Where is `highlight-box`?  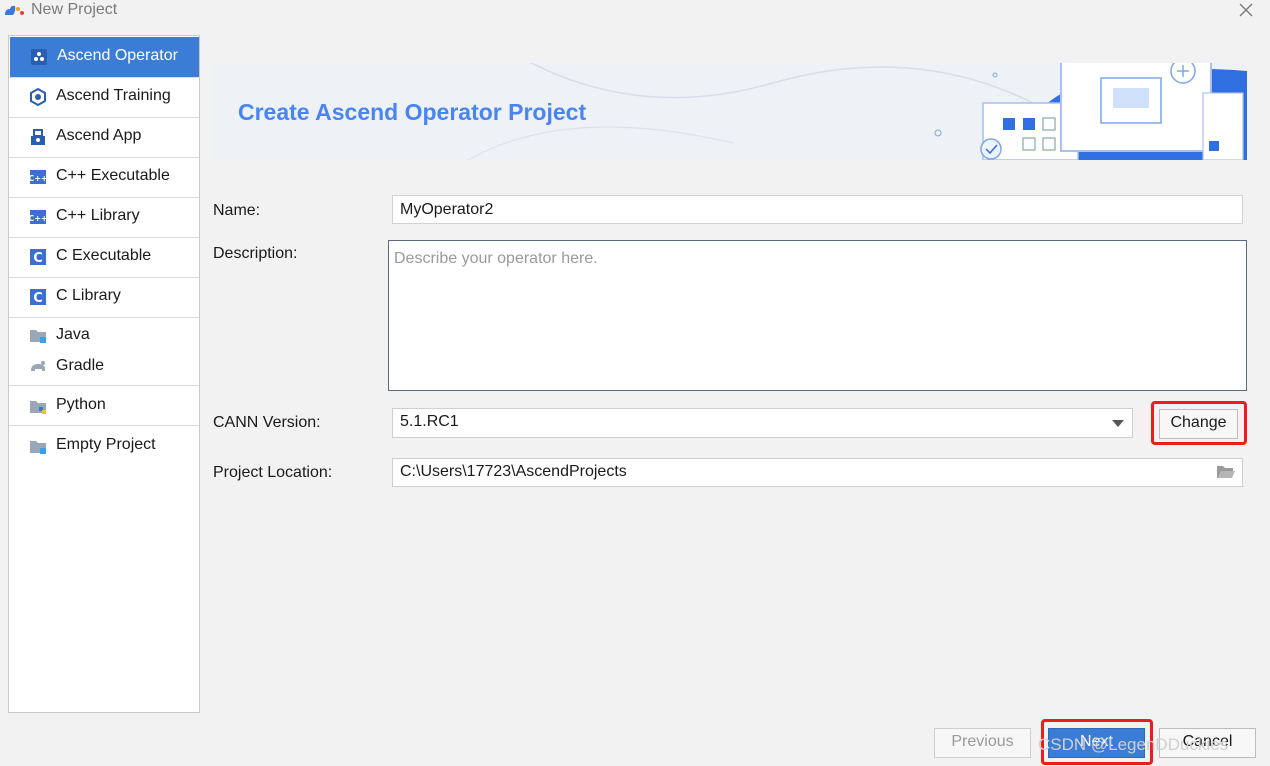 highlight-box is located at coordinates (1199, 423).